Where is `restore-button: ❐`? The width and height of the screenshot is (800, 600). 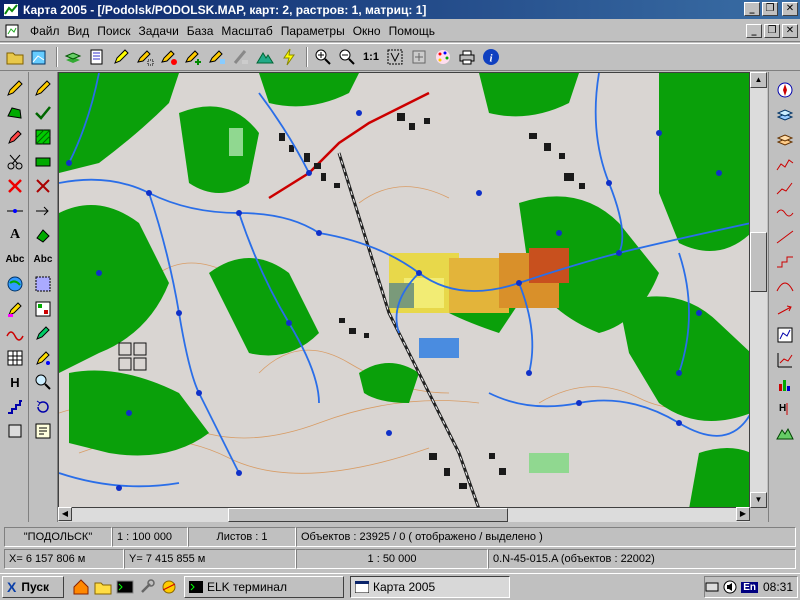
restore-button: ❐ is located at coordinates (770, 9).